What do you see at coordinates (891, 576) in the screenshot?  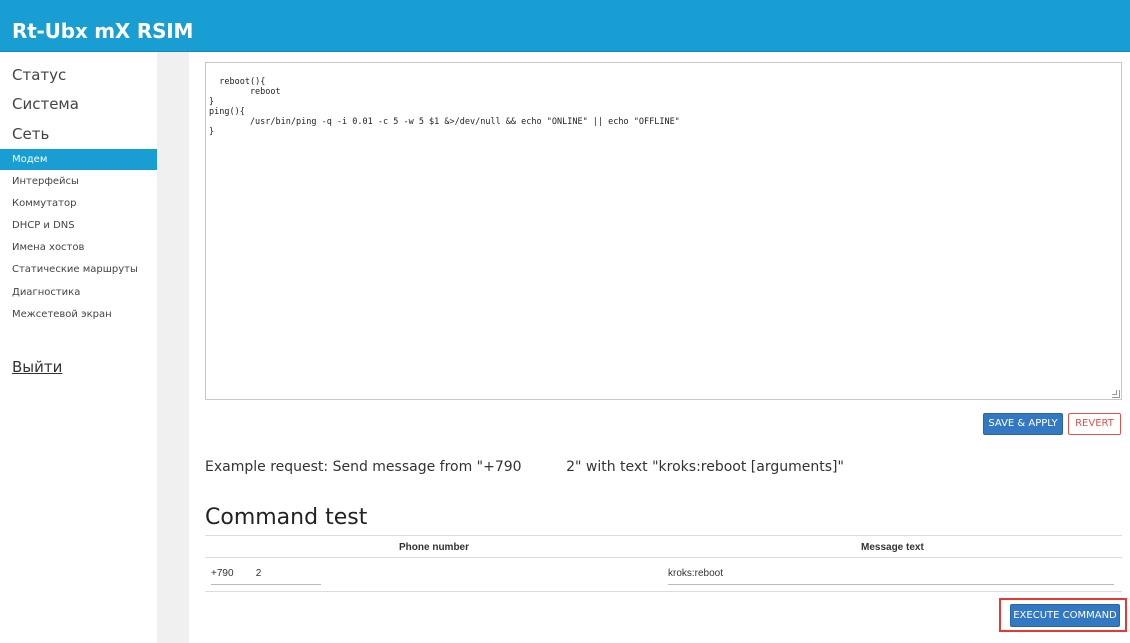 I see `message-text-input: kroks:reboot` at bounding box center [891, 576].